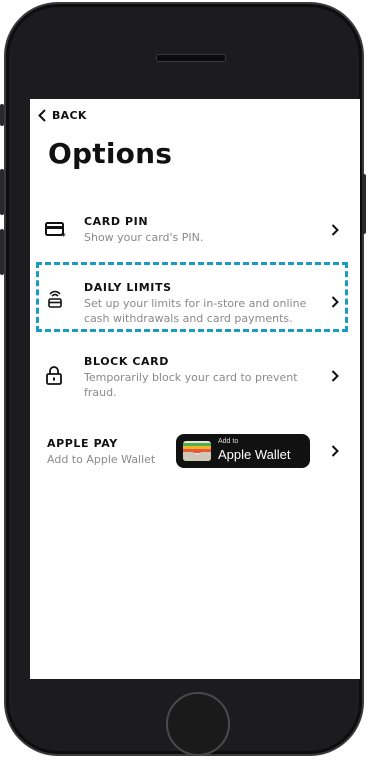 The width and height of the screenshot is (369, 760). Describe the element at coordinates (110, 153) in the screenshot. I see `page-title: Options` at that location.